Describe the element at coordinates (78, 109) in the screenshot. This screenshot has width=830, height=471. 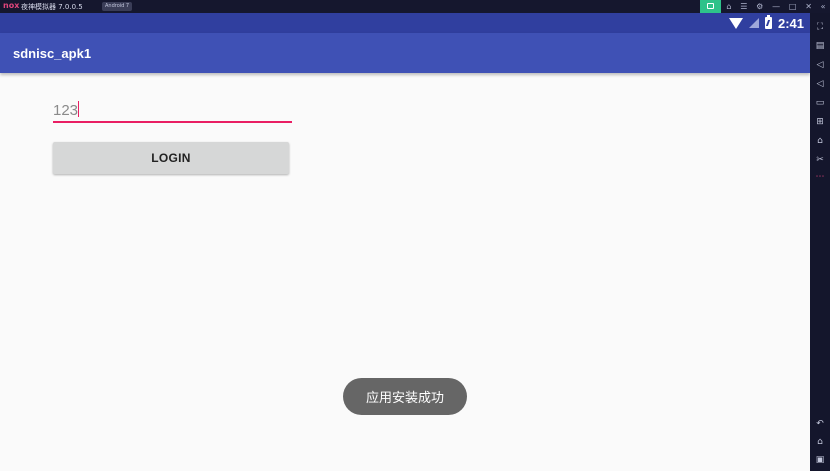
I see `text-cursor` at that location.